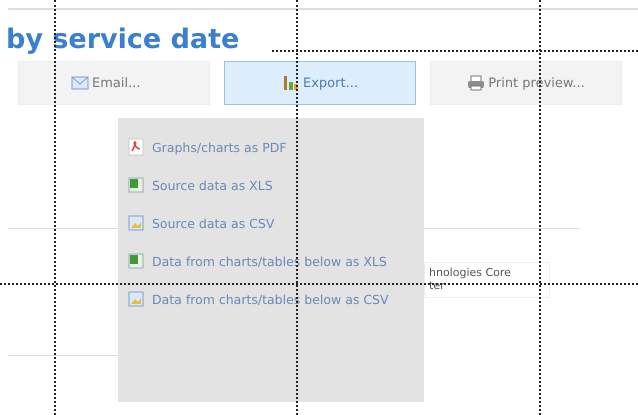 The image size is (638, 415). I want to click on menu-item: Graphs/charts as PDF, so click(270, 147).